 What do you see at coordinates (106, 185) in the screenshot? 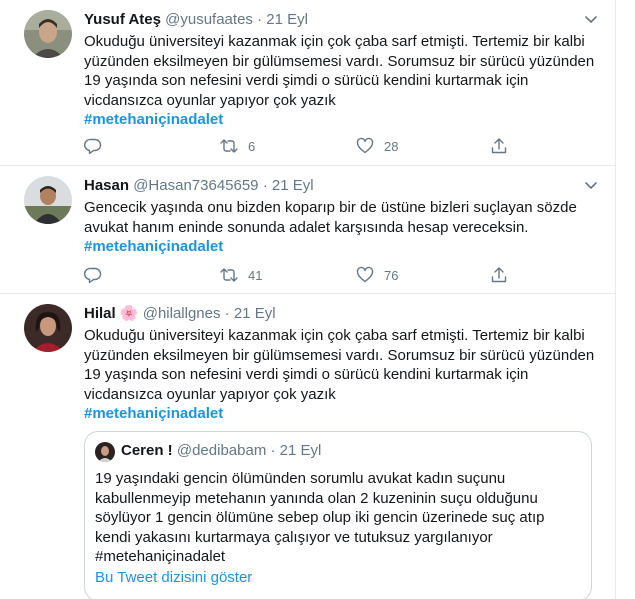
I see `display-name: Hasan` at bounding box center [106, 185].